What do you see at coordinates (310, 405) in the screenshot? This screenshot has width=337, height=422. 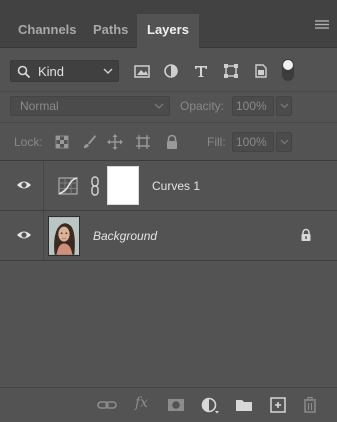 I see `delete-layer-icon` at bounding box center [310, 405].